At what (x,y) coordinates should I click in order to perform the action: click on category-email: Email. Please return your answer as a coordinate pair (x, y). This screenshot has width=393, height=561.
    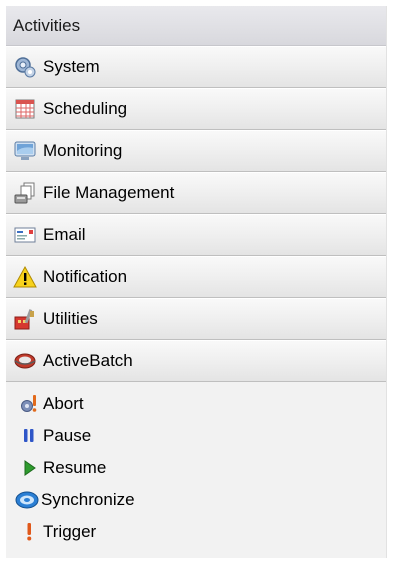
    Looking at the image, I should click on (196, 235).